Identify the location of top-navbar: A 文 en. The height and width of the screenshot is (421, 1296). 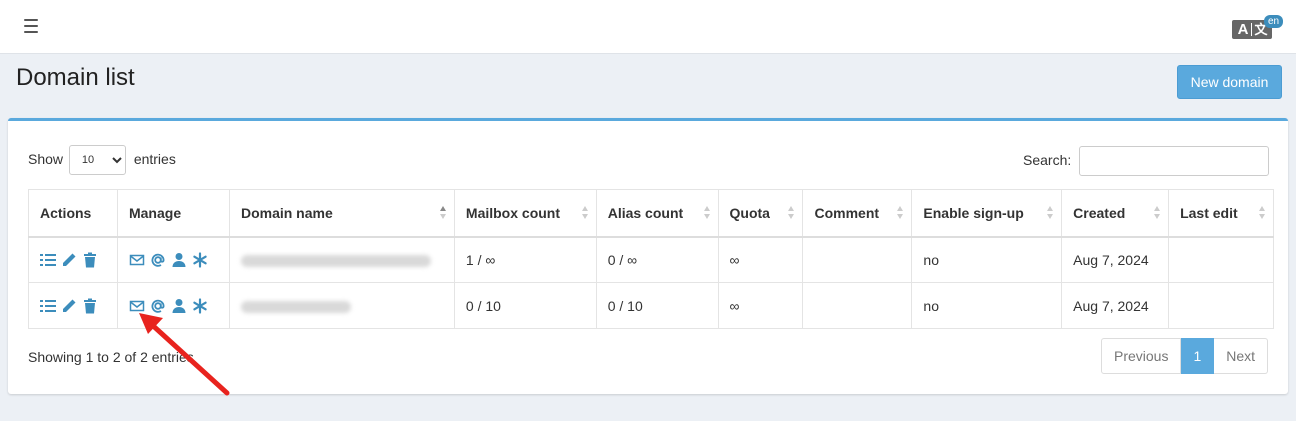
(648, 27).